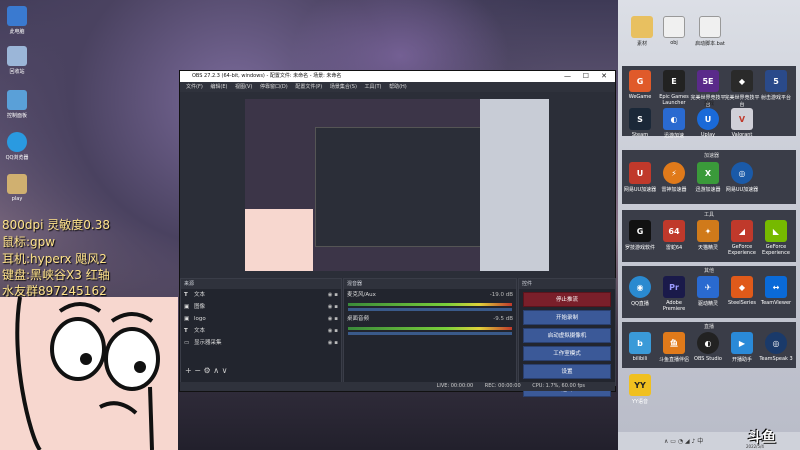  Describe the element at coordinates (742, 291) in the screenshot. I see `app-icon: ◆ SteelSeries` at that location.